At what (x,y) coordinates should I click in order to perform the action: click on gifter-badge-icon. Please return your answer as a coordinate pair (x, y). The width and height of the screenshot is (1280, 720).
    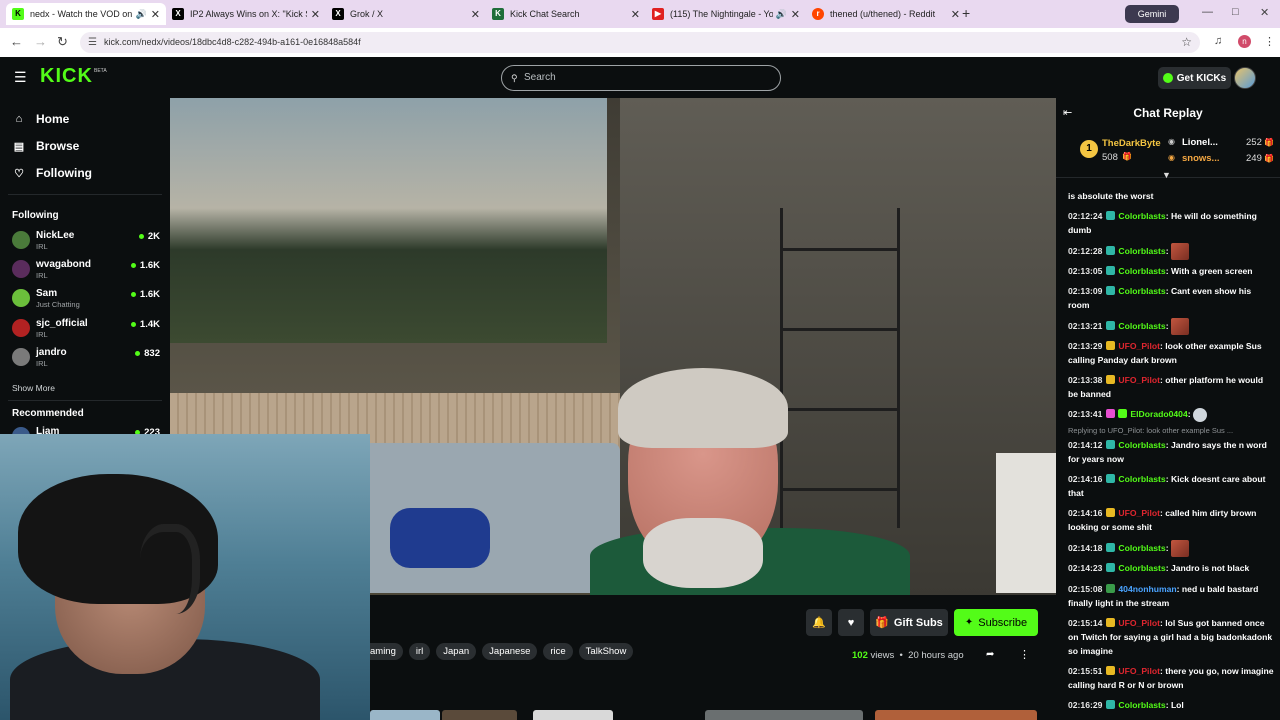
    Looking at the image, I should click on (1111, 512).